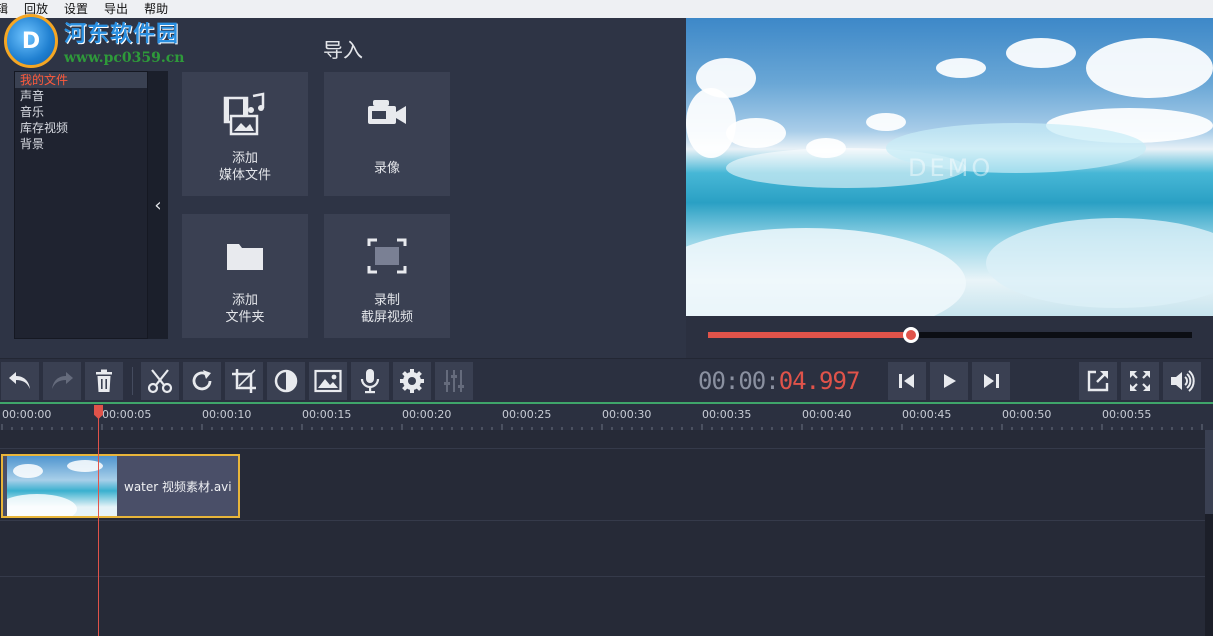 The image size is (1213, 636). What do you see at coordinates (727, 414) in the screenshot?
I see `tick-label: 00:00:35` at bounding box center [727, 414].